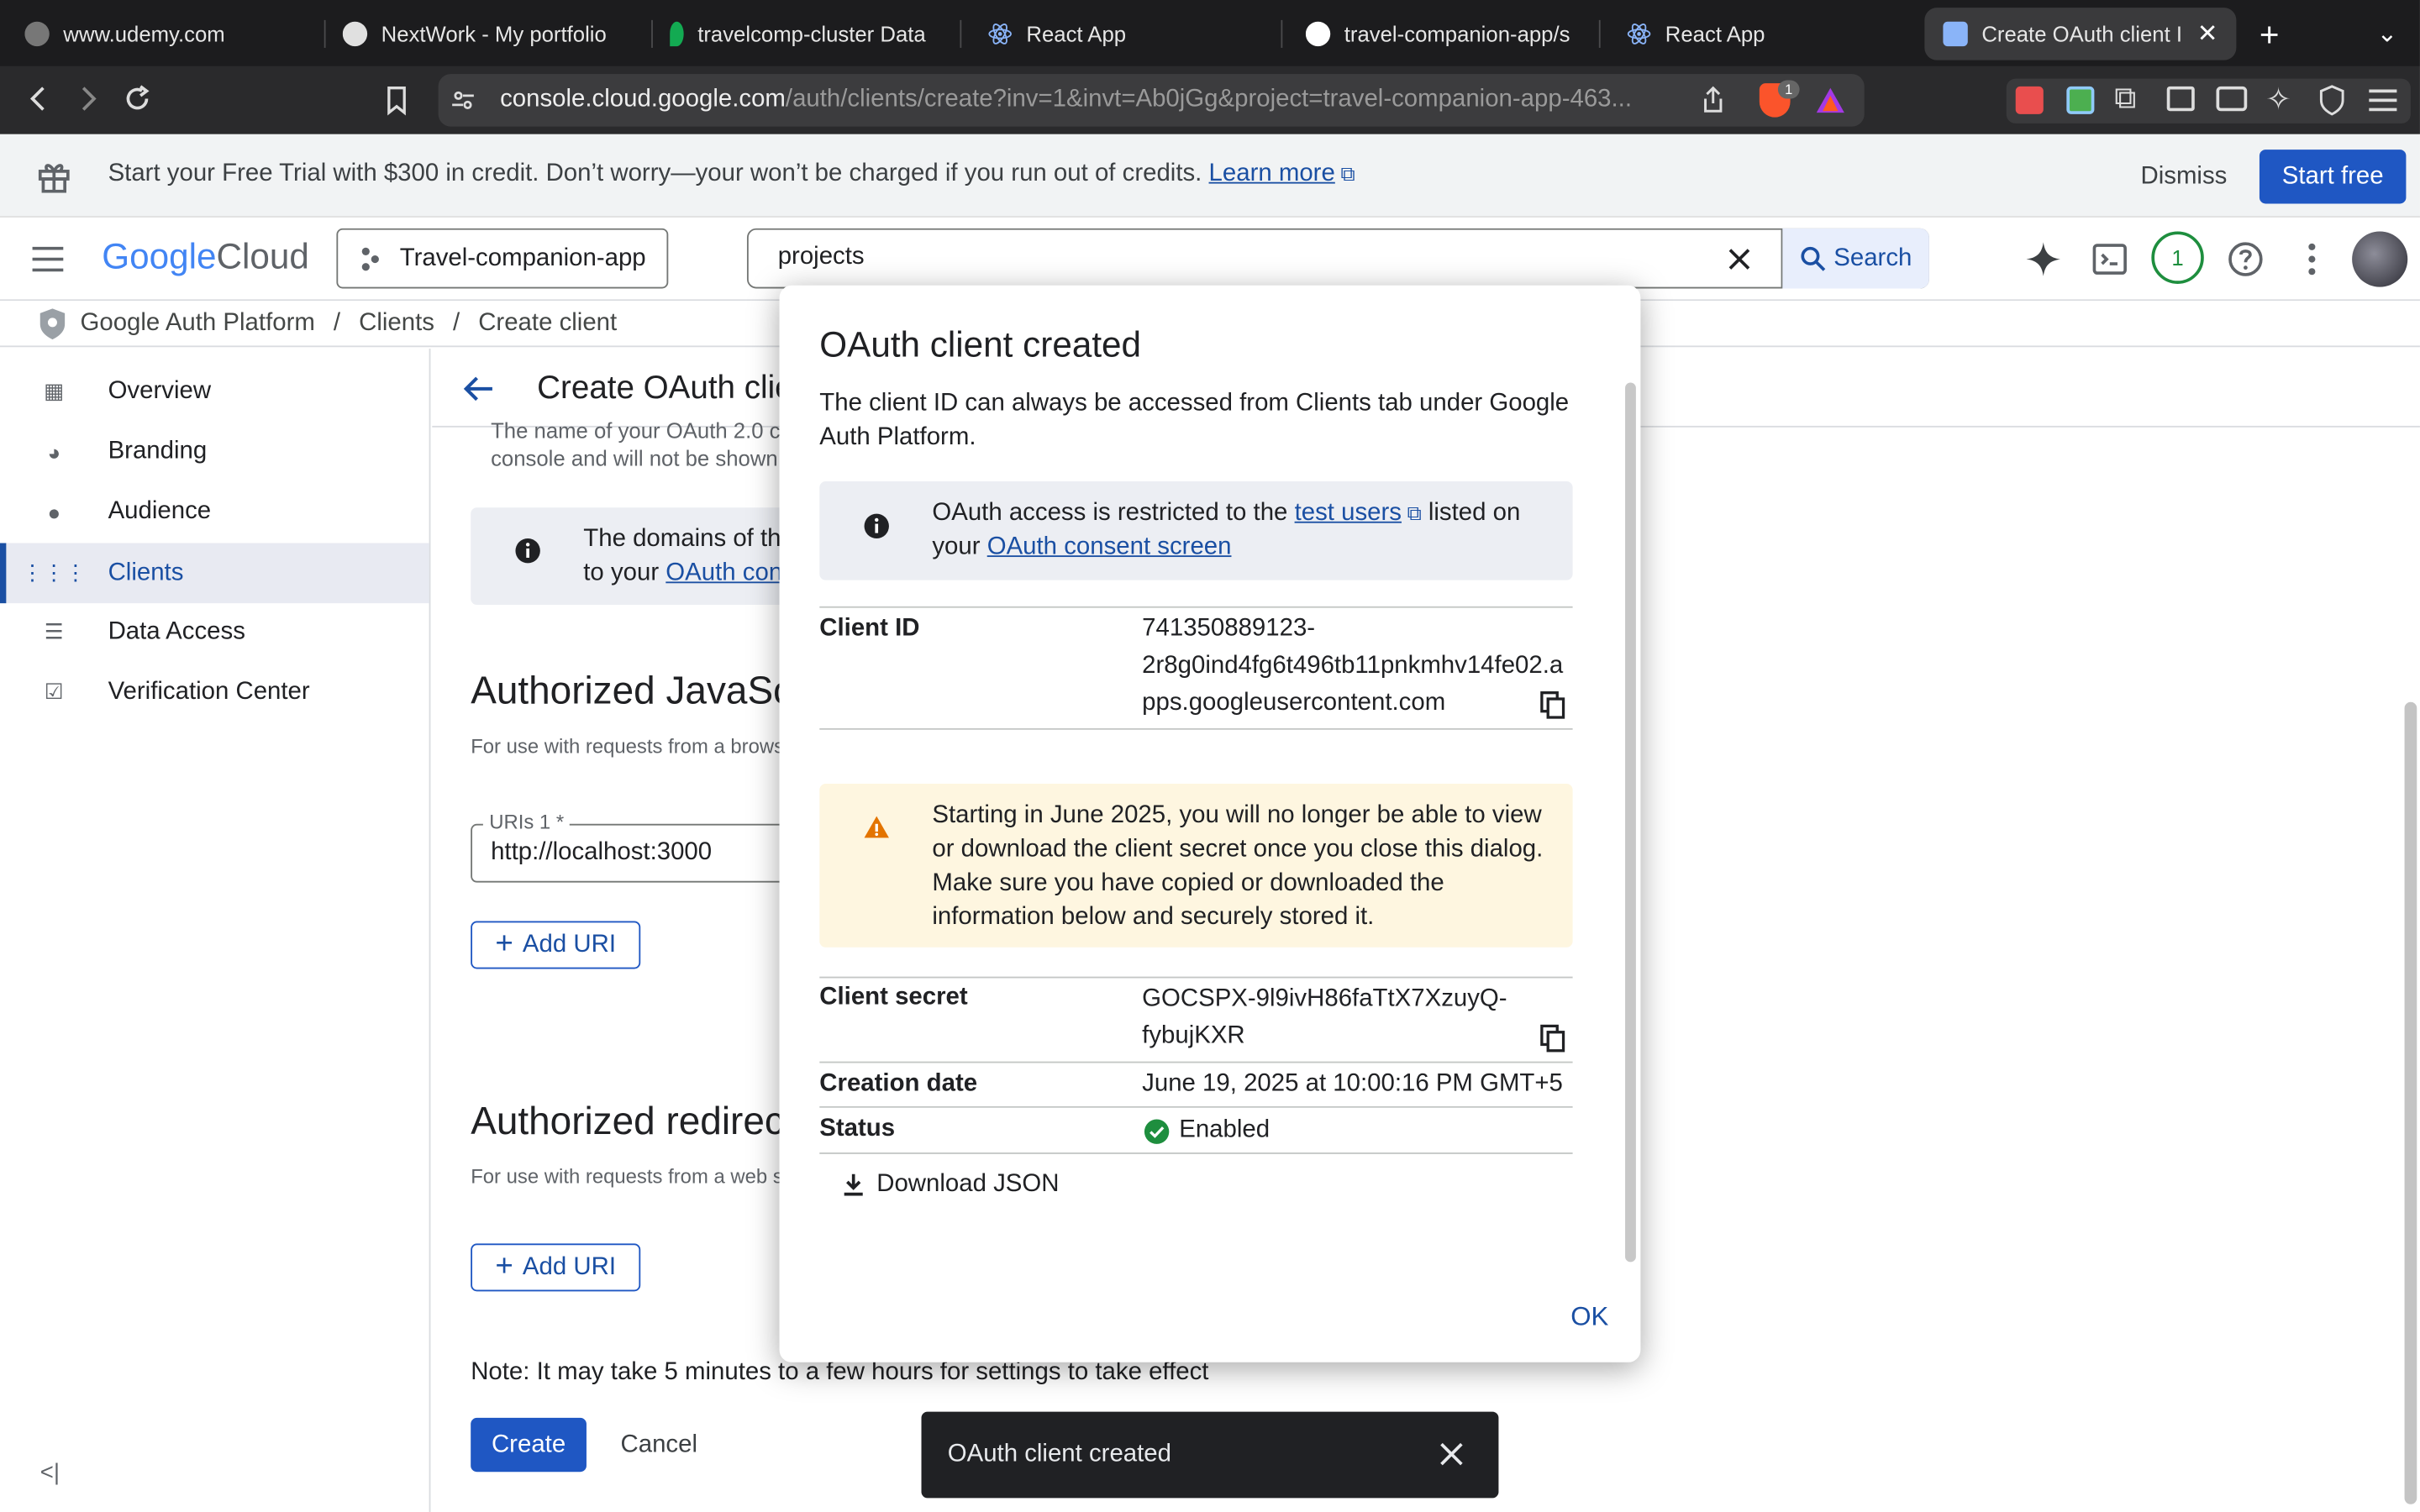  I want to click on search-button-label: Search, so click(1872, 257).